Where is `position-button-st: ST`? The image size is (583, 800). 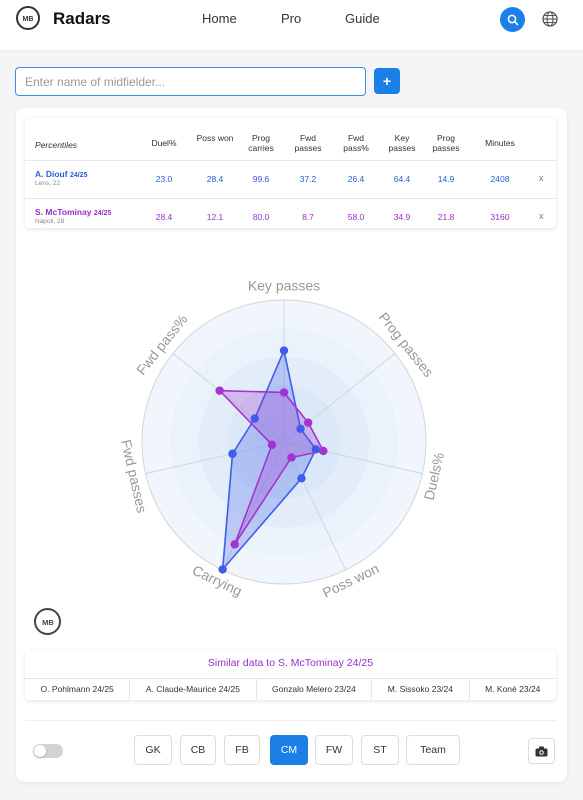 position-button-st: ST is located at coordinates (380, 750).